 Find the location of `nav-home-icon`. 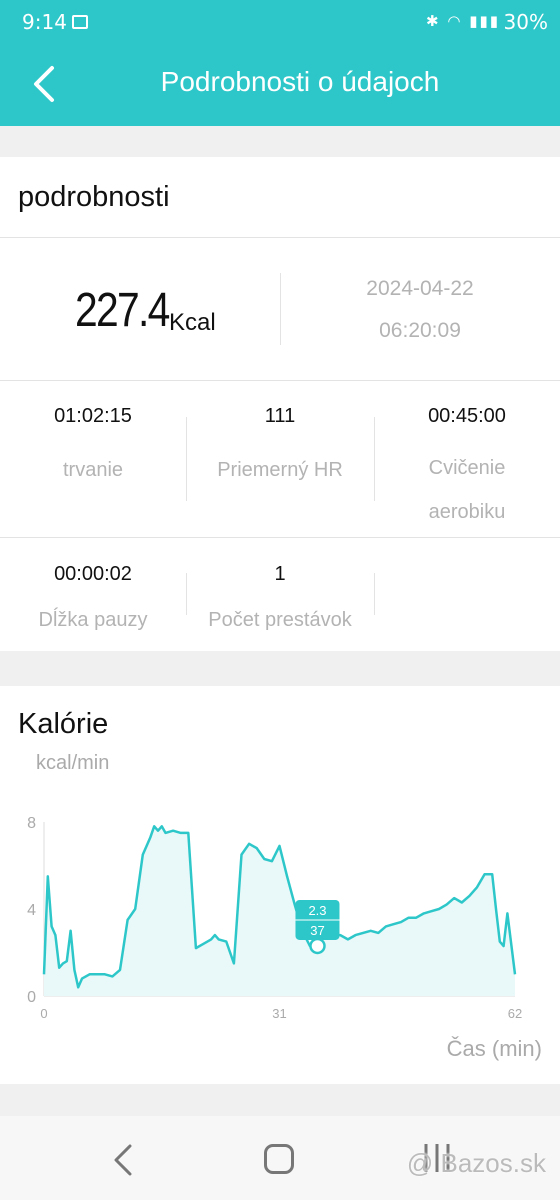

nav-home-icon is located at coordinates (279, 1159).